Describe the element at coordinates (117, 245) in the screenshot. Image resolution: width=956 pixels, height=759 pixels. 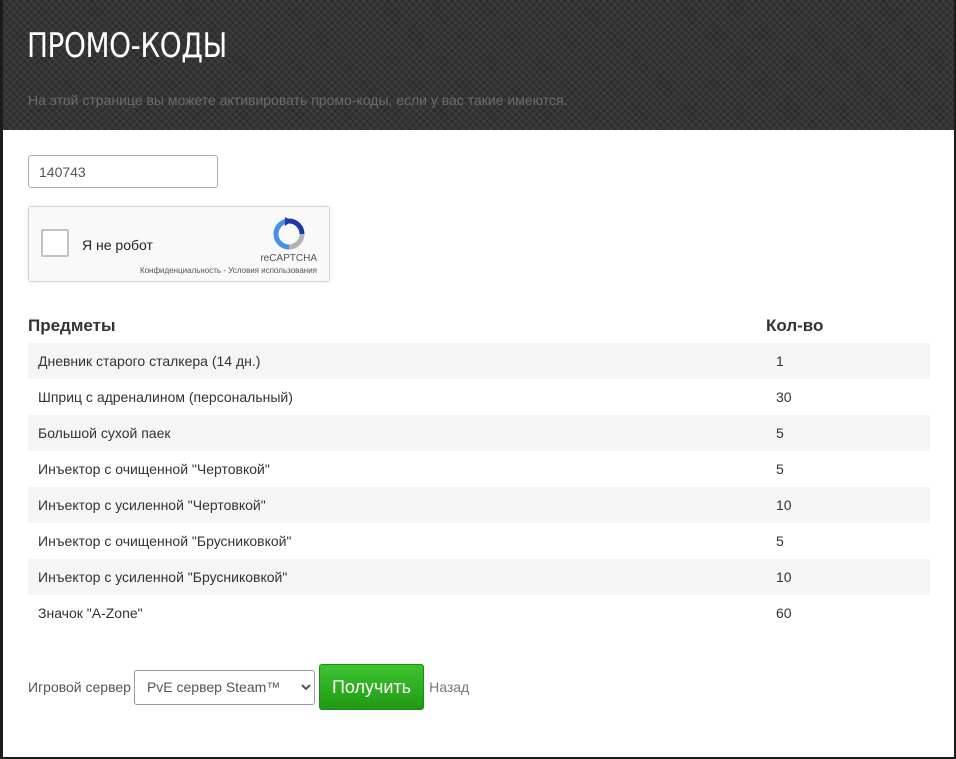
I see `captcha-label: Я не робот` at that location.